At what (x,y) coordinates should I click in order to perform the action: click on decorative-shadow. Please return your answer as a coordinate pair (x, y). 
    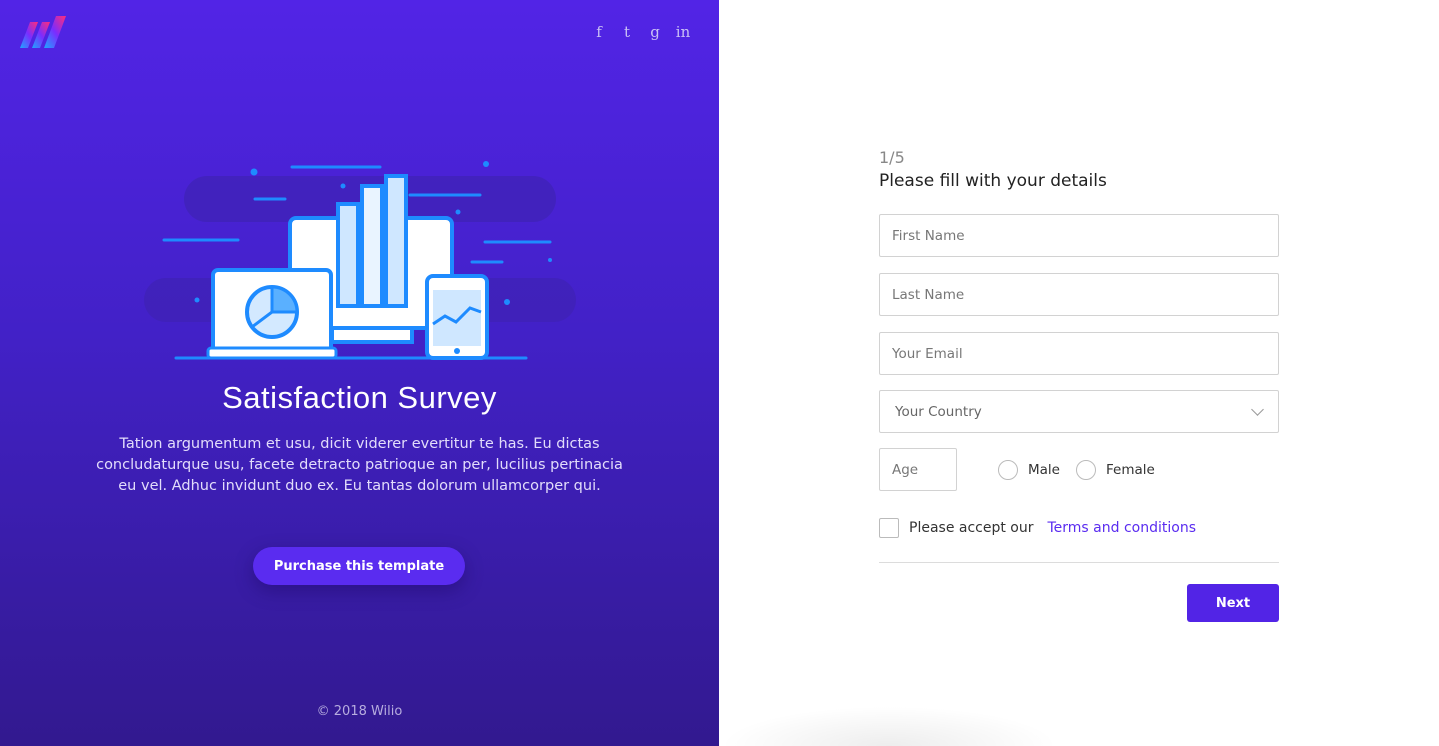
    Looking at the image, I should click on (889, 726).